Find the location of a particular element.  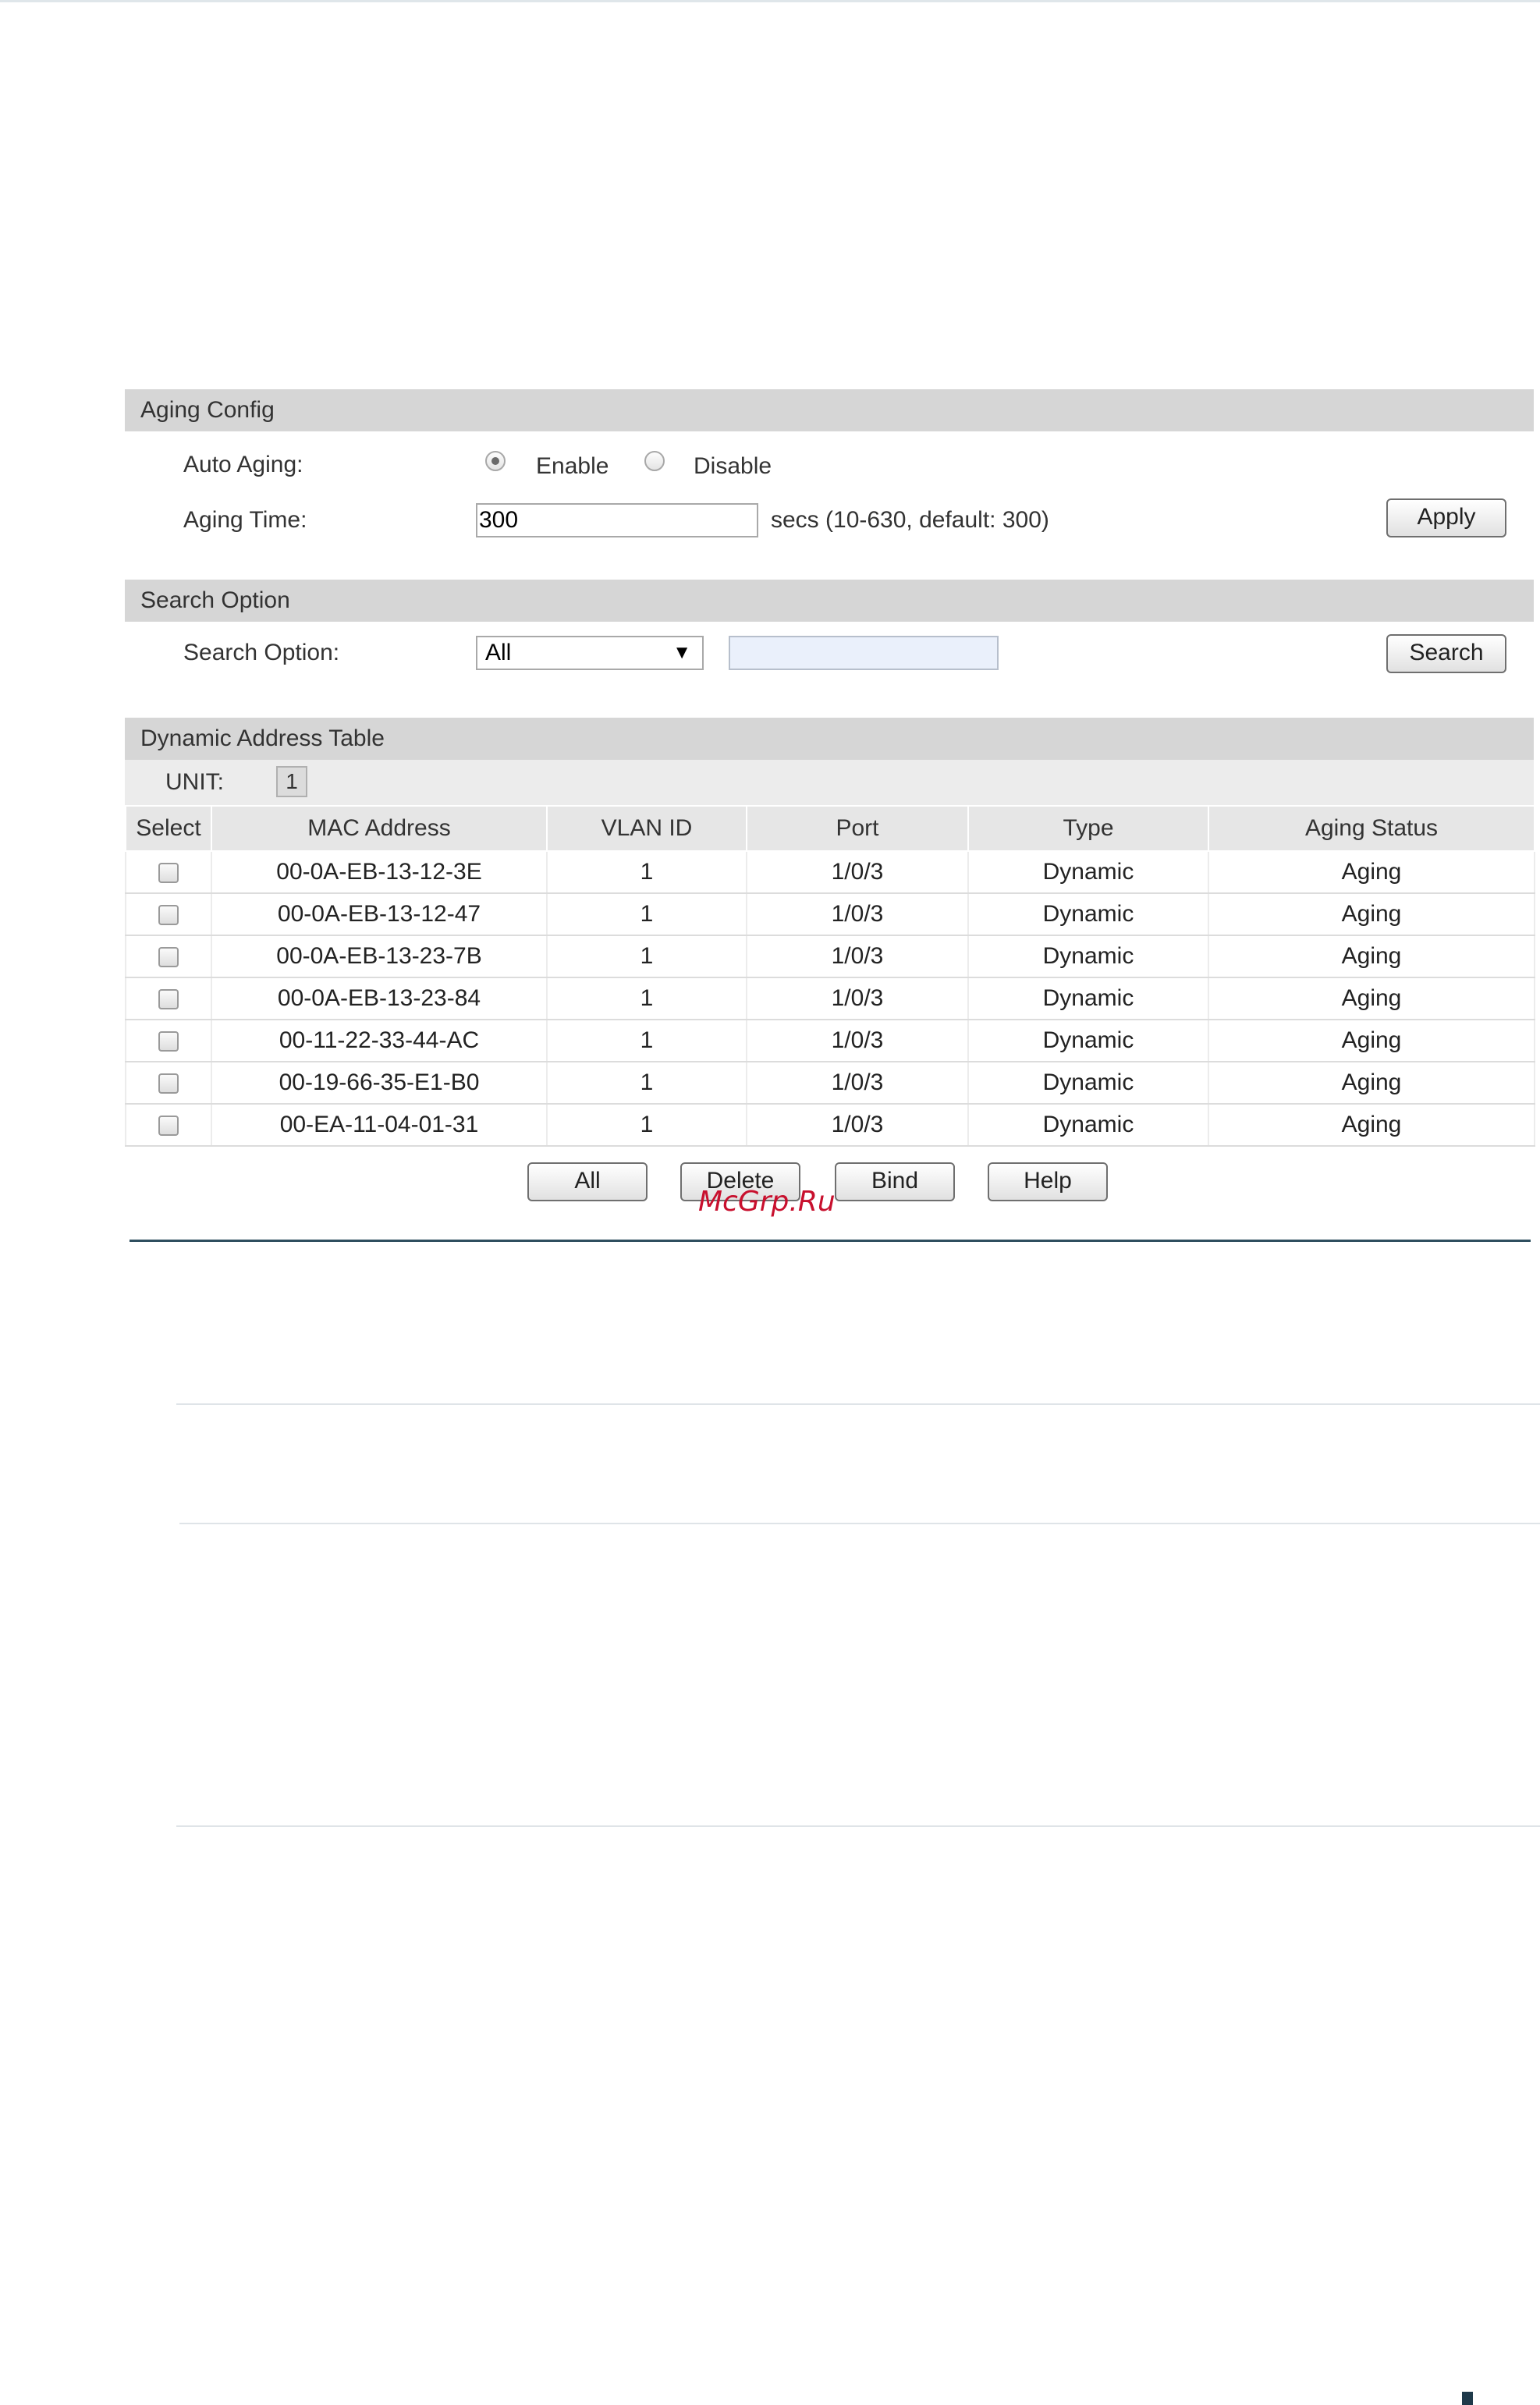

bind-button: Bind is located at coordinates (895, 1181).